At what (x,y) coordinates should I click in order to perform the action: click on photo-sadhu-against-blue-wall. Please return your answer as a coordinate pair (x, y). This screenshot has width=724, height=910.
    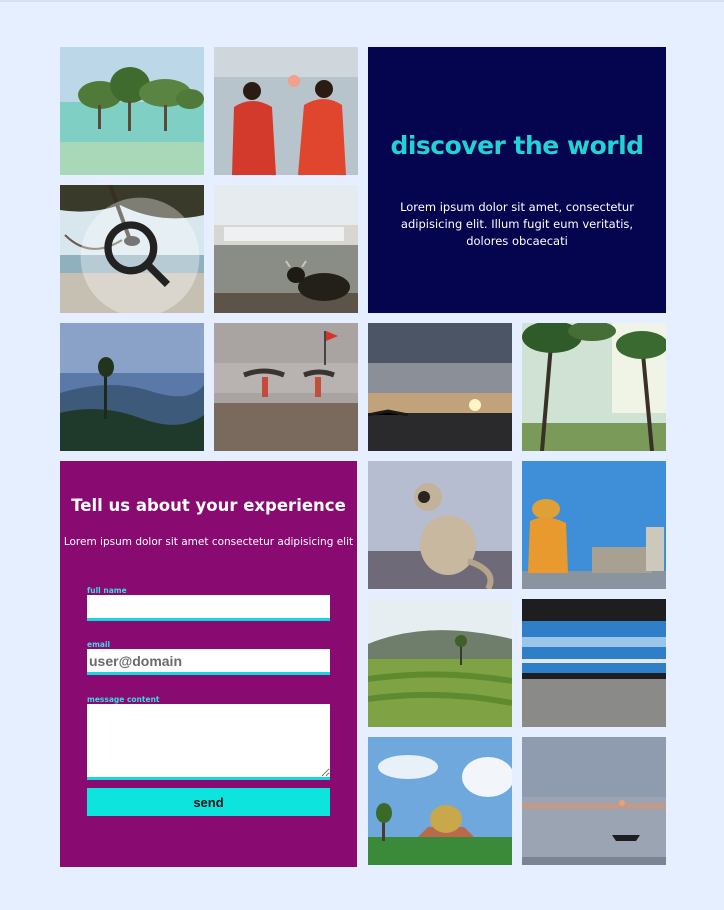
    Looking at the image, I should click on (594, 525).